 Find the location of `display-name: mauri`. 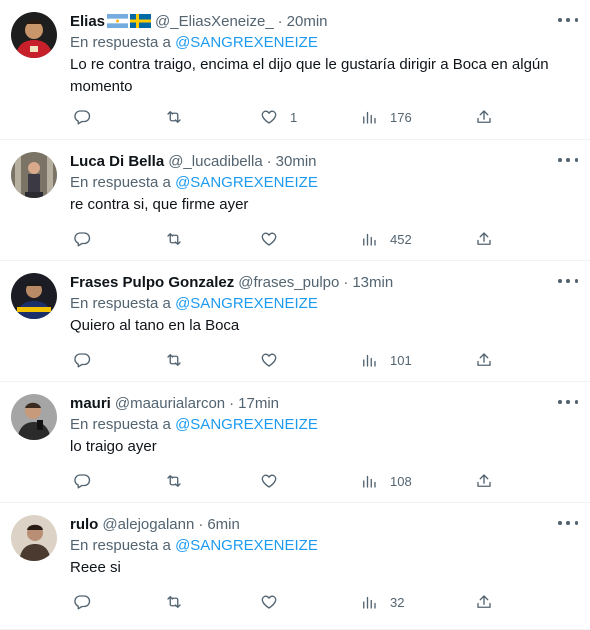

display-name: mauri is located at coordinates (90, 403).